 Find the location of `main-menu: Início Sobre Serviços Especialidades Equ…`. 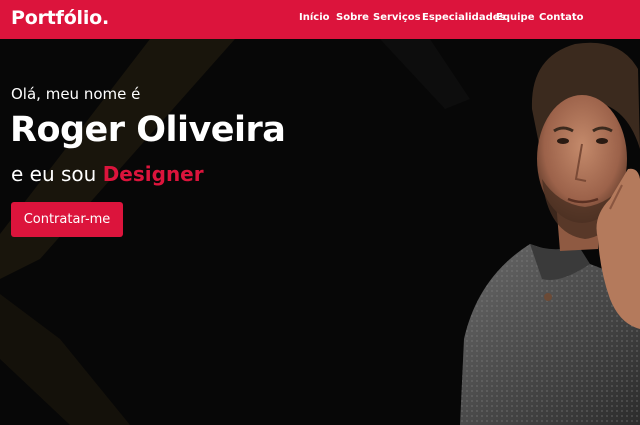

main-menu: Início Sobre Serviços Especialidades Equ… is located at coordinates (320, 19).